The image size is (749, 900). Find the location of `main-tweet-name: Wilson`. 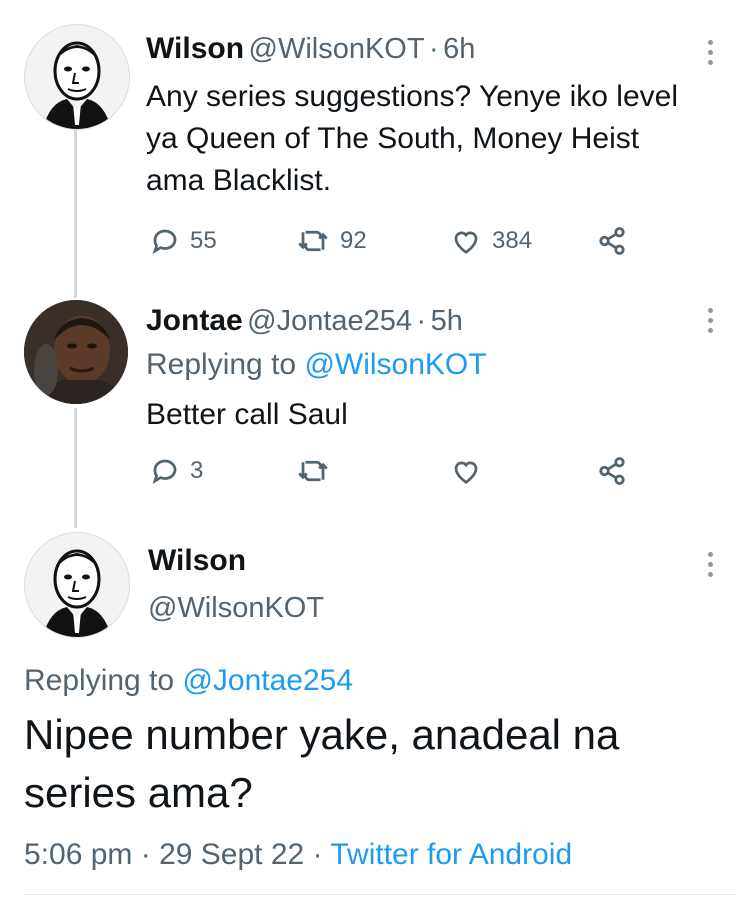

main-tweet-name: Wilson is located at coordinates (197, 561).